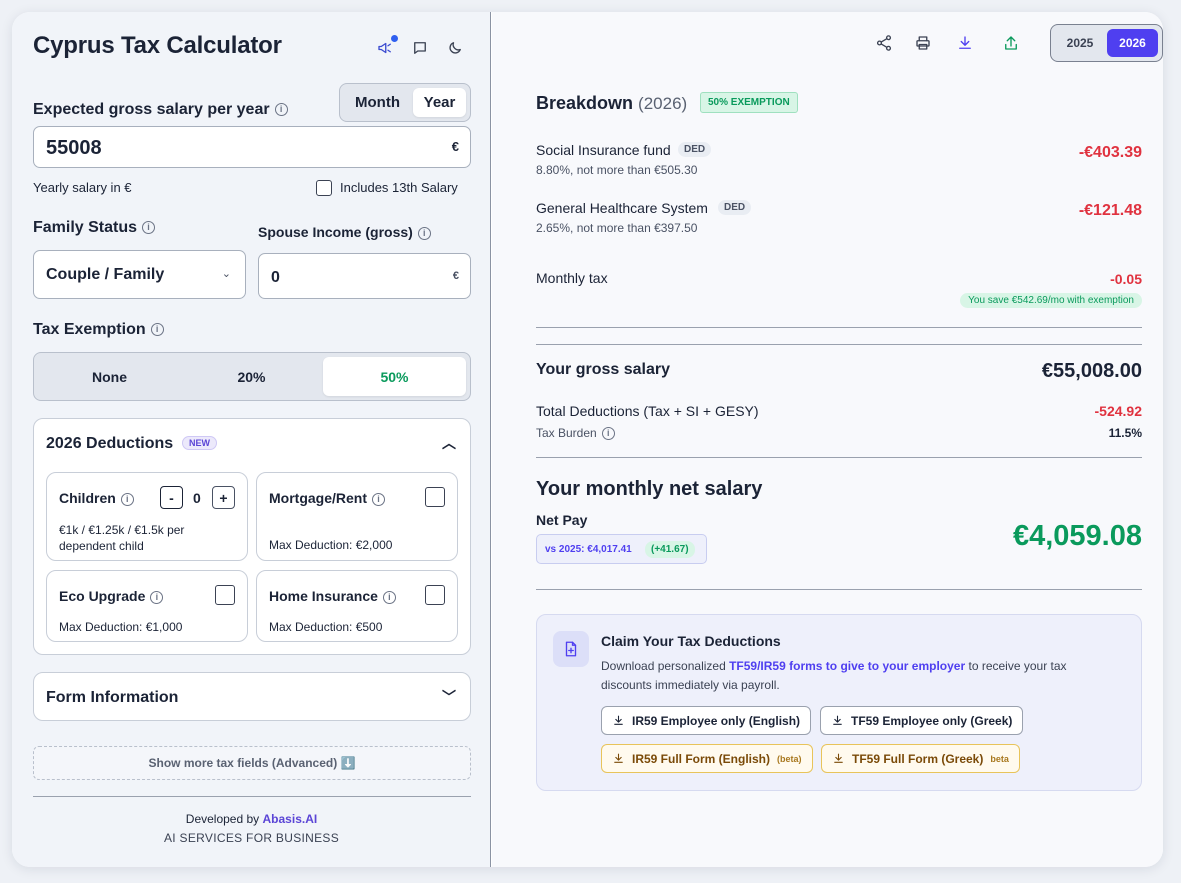 The image size is (1181, 883). I want to click on home-insurance-max: Max Deduction: €500, so click(326, 627).